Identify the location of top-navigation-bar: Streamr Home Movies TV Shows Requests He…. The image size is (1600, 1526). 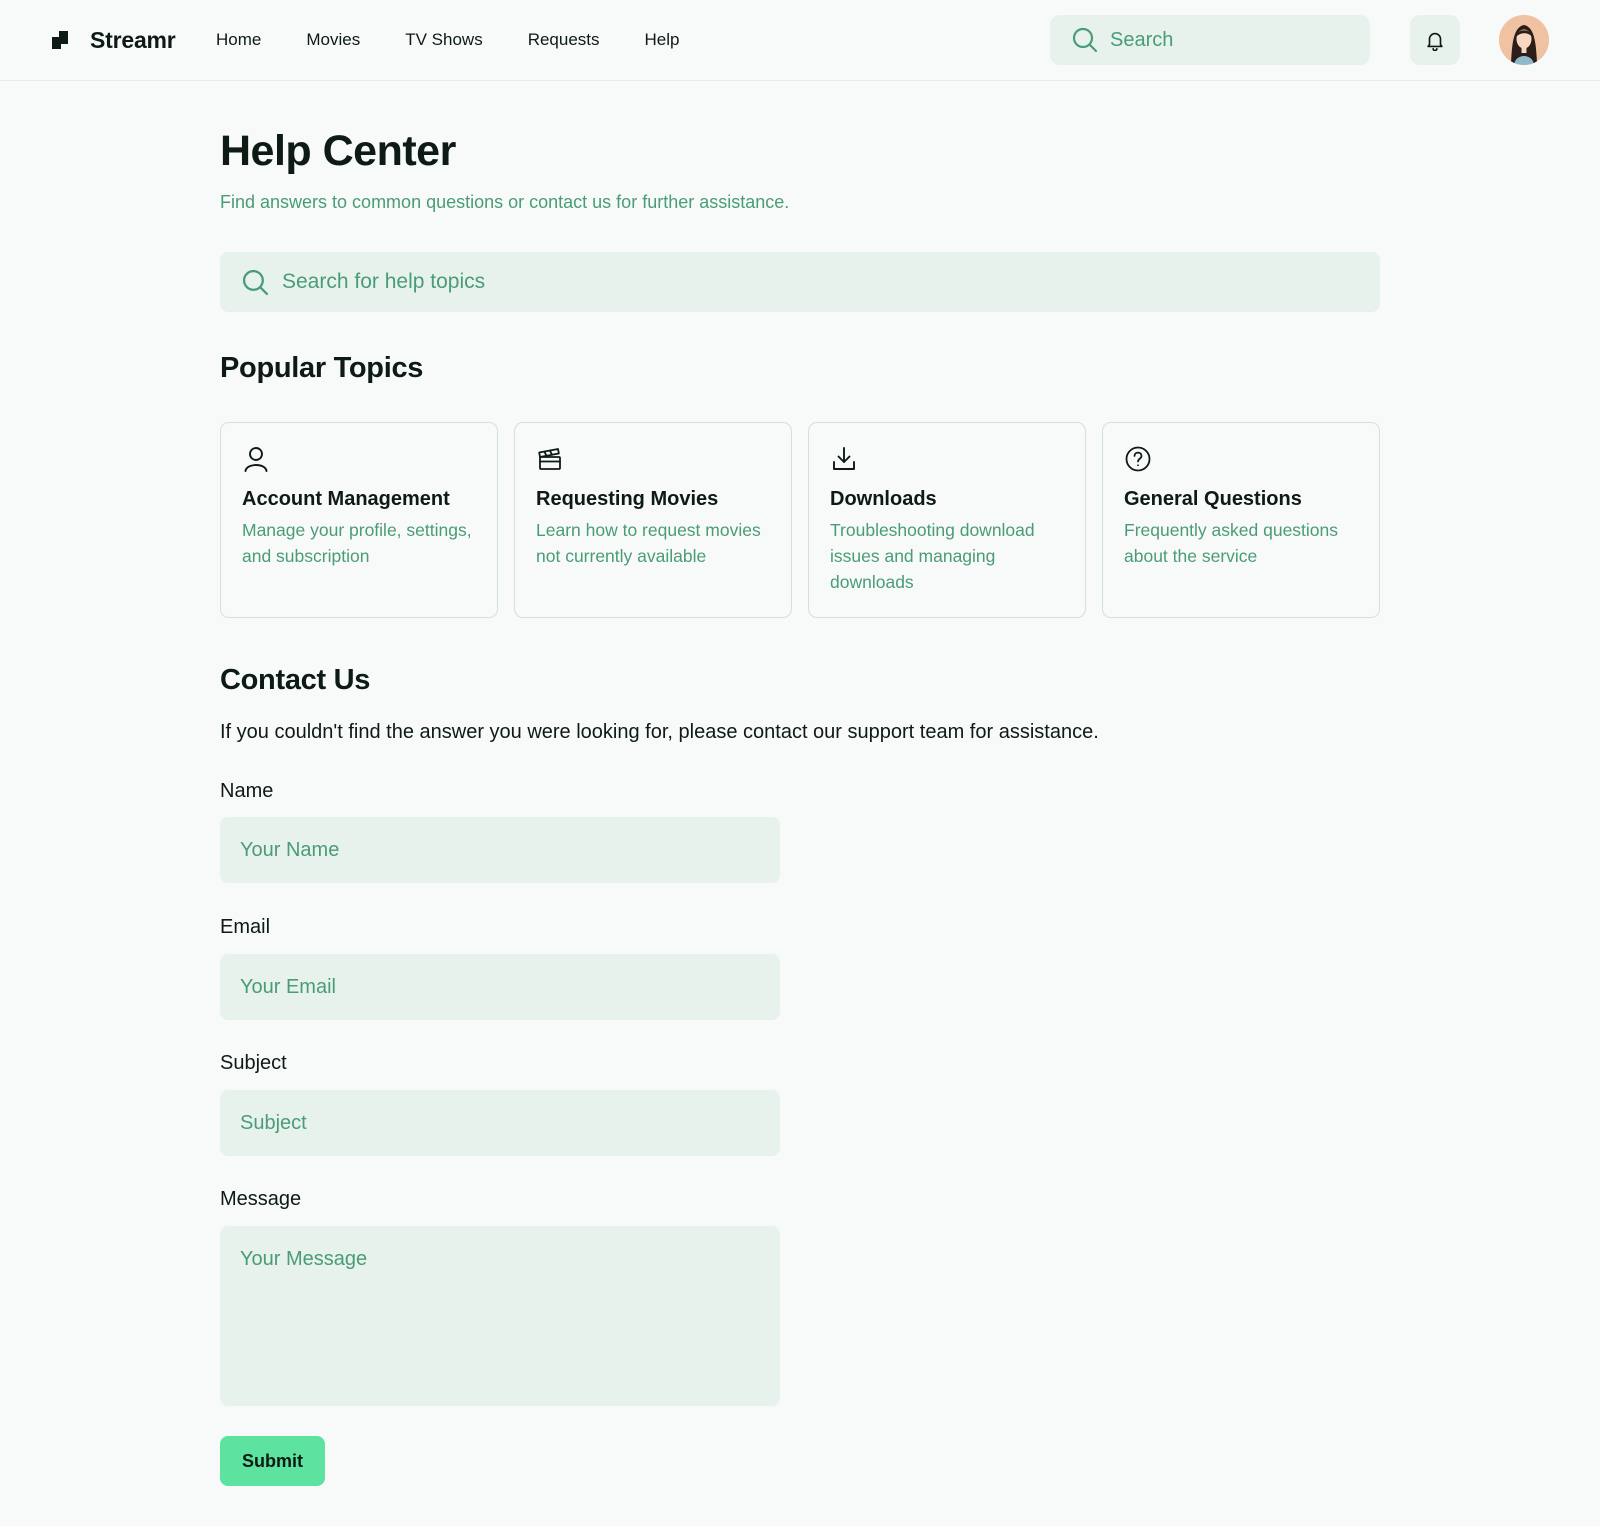
(800, 40).